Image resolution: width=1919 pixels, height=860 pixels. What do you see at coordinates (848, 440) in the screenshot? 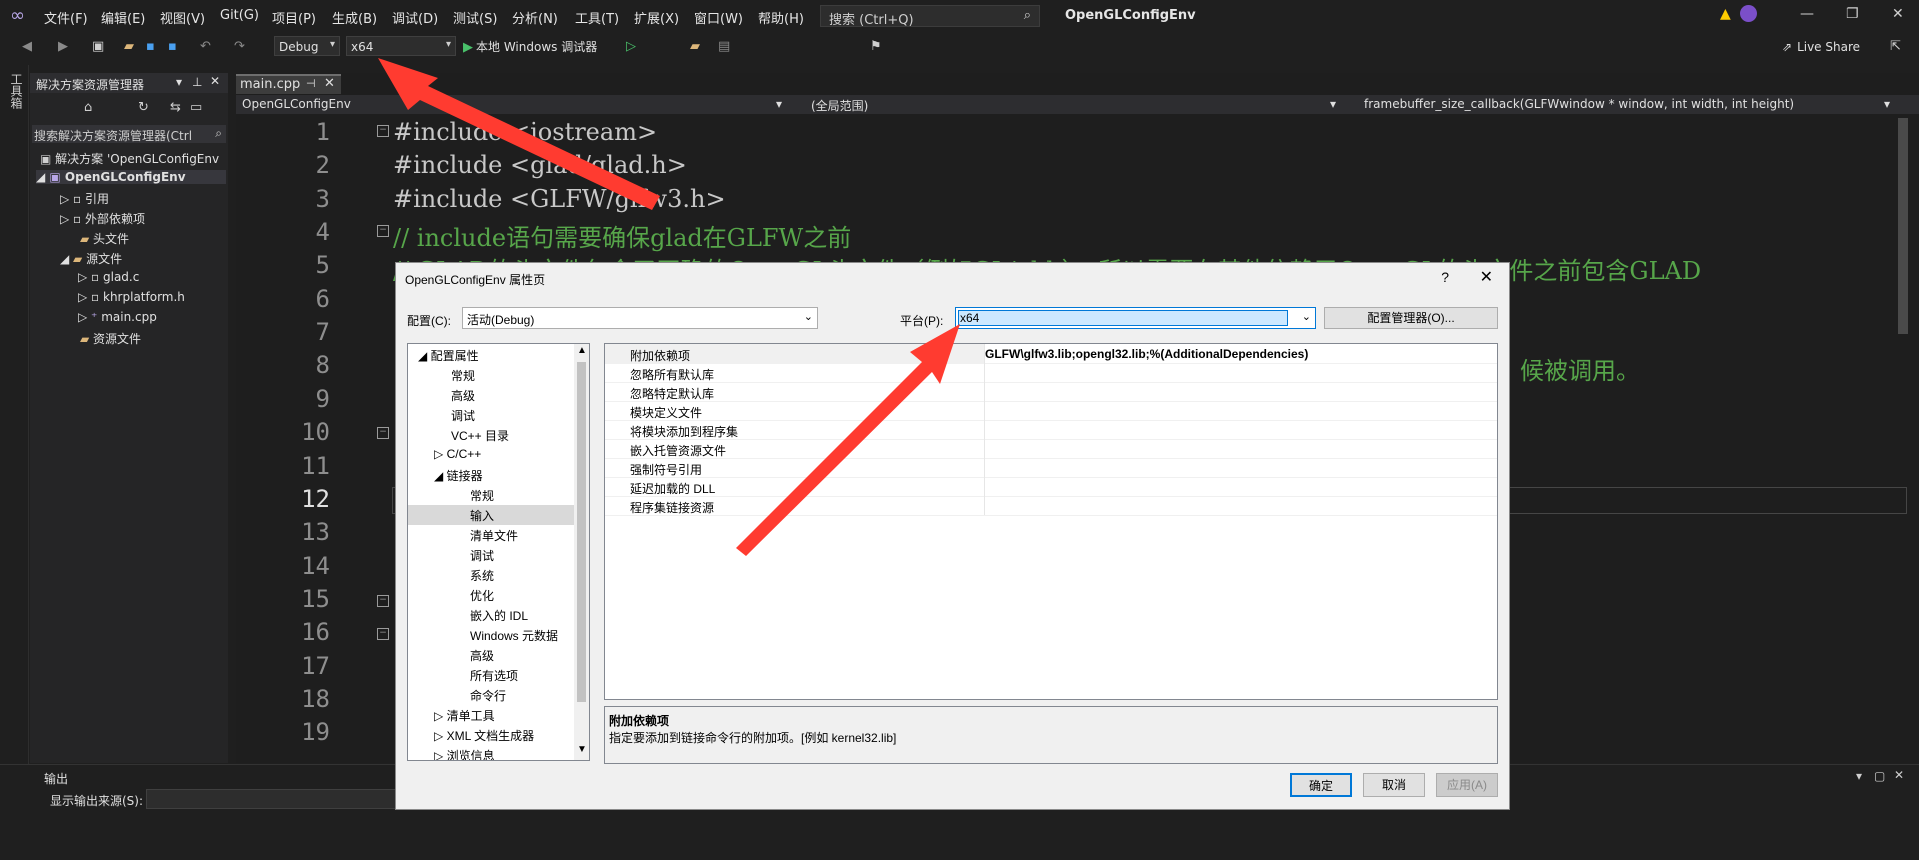
I see `arrow-to-platform-select` at bounding box center [848, 440].